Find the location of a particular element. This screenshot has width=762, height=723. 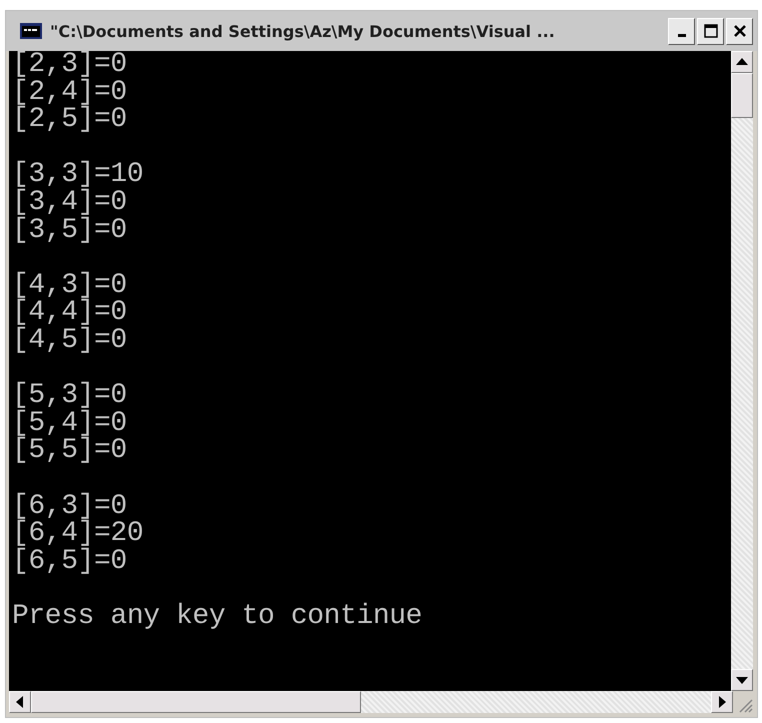

maximize-icon is located at coordinates (711, 31).